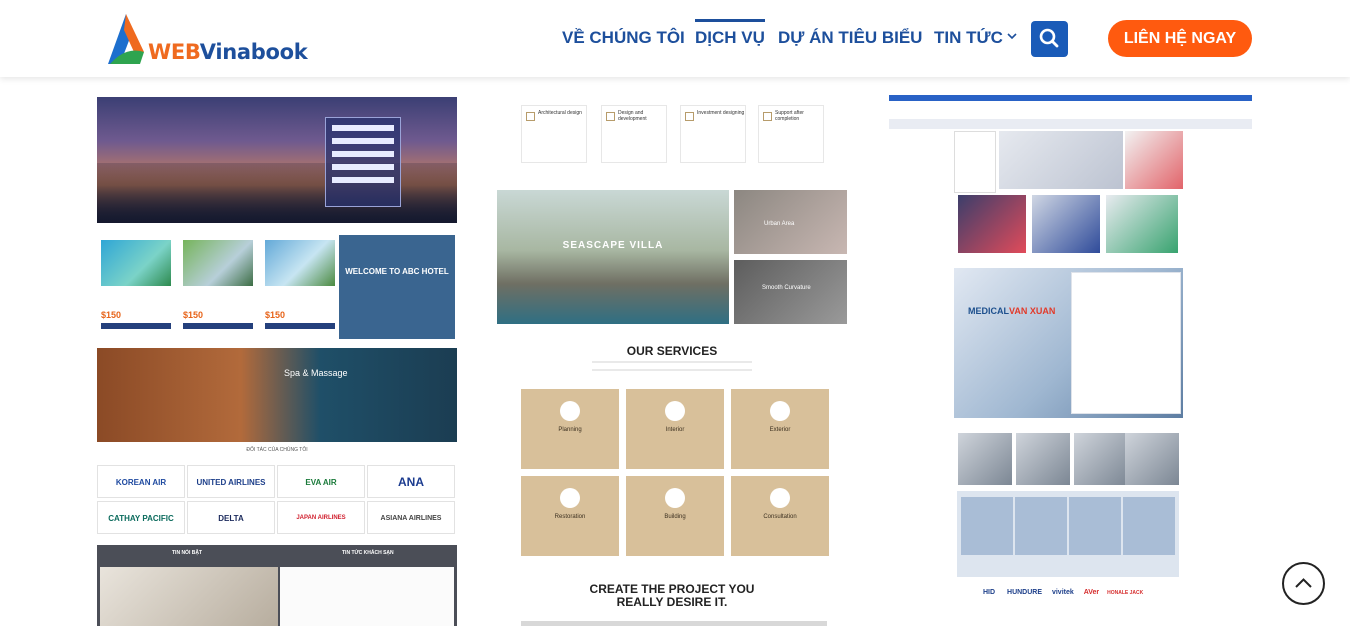  Describe the element at coordinates (560, 113) in the screenshot. I see `feature-title: Architectural design` at that location.